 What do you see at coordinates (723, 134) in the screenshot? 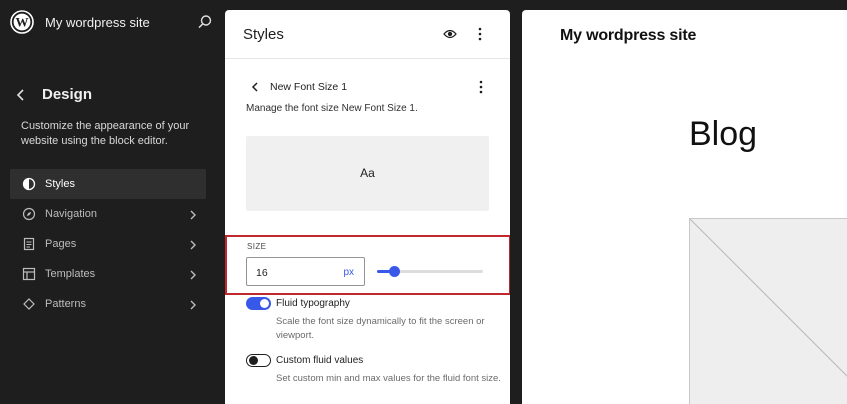
I see `canvas-heading: Blog` at bounding box center [723, 134].